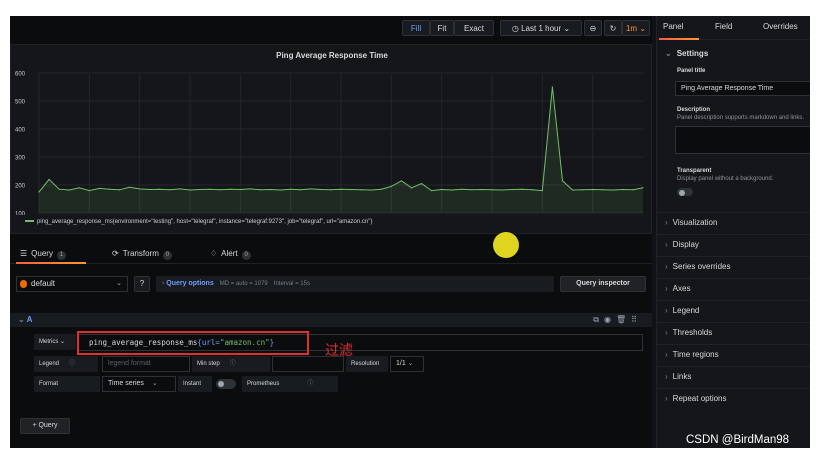  What do you see at coordinates (623, 319) in the screenshot?
I see `trash-icon: 🗑` at bounding box center [623, 319].